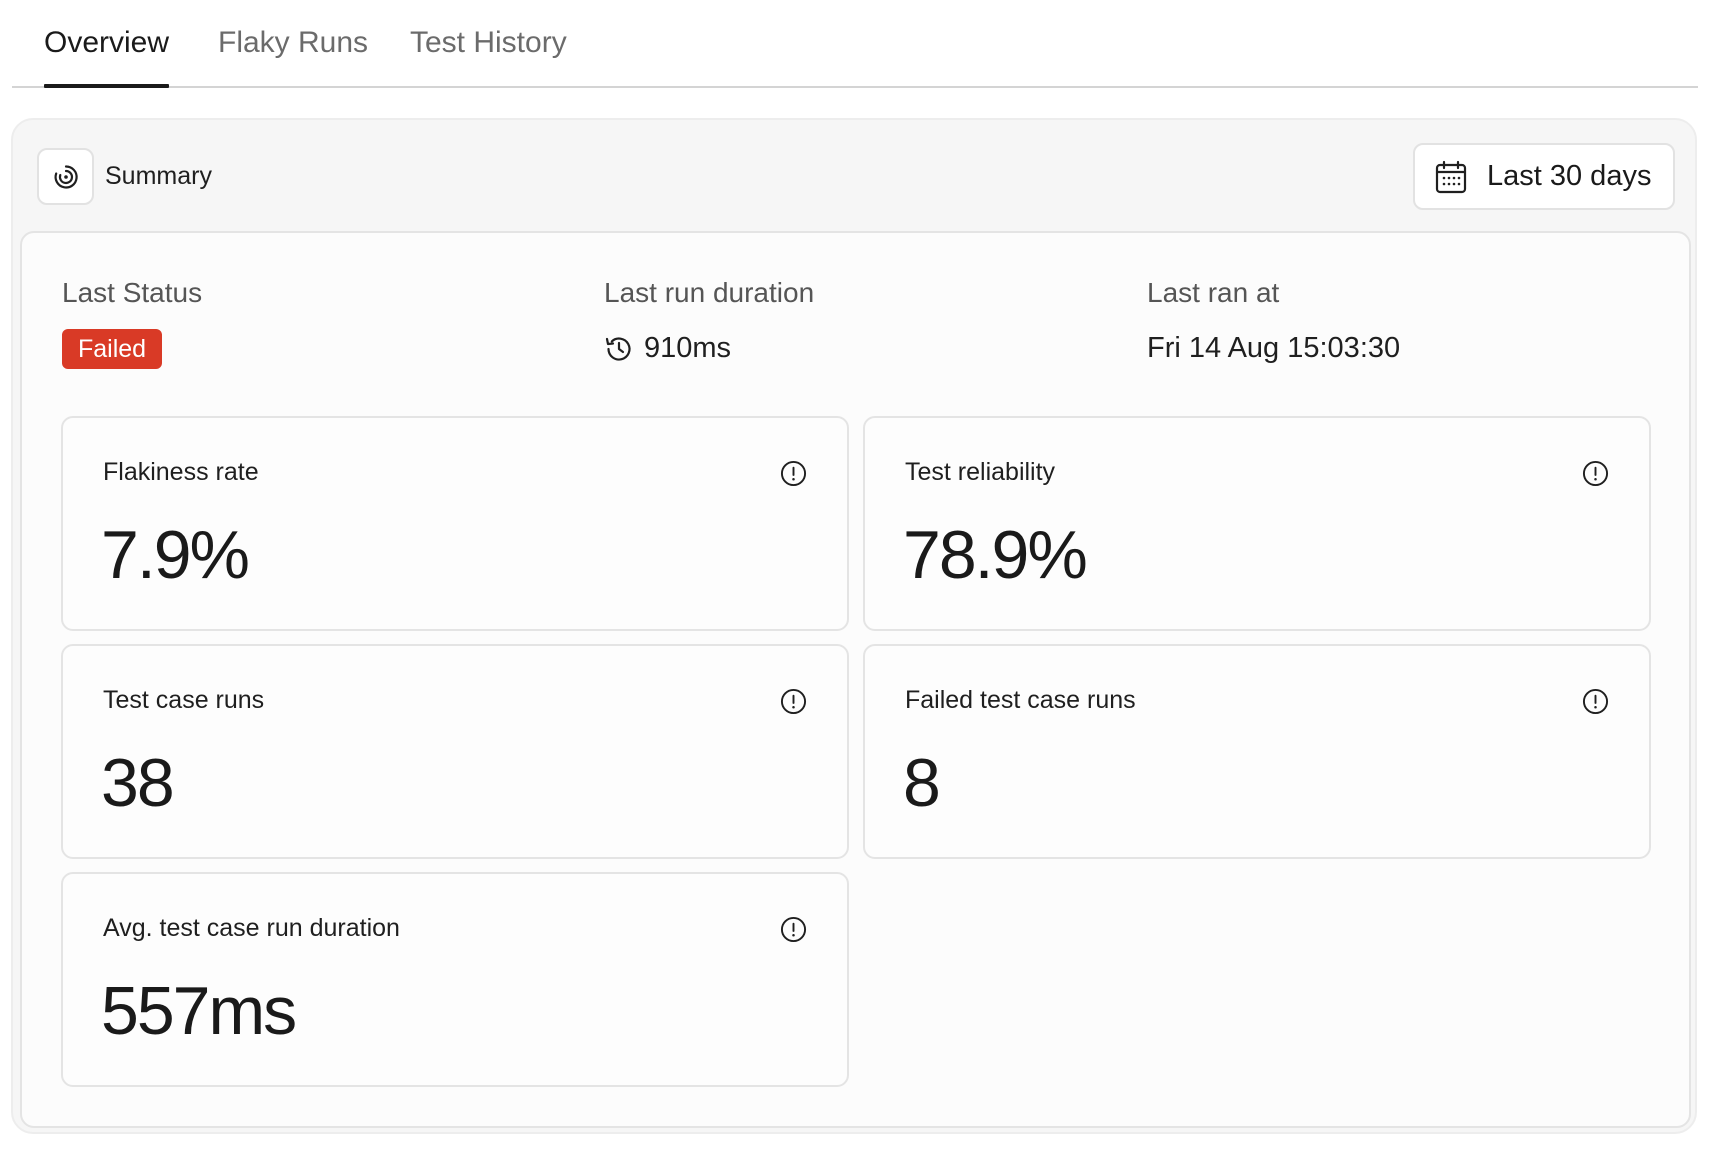 This screenshot has height=1154, width=1732. Describe the element at coordinates (688, 348) in the screenshot. I see `last-run-duration-value: 910ms` at that location.